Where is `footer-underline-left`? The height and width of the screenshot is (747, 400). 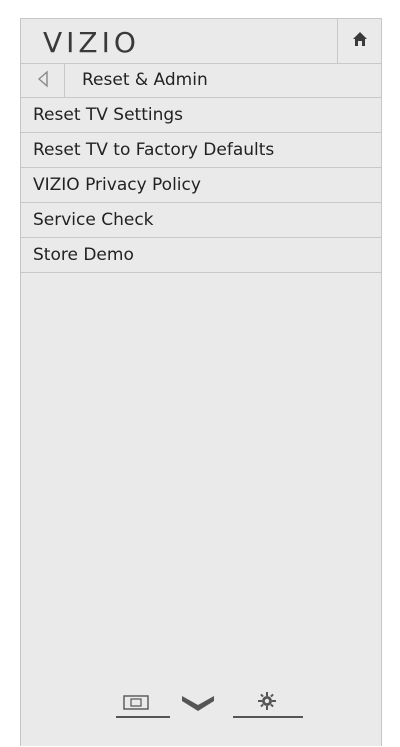
footer-underline-left is located at coordinates (143, 717).